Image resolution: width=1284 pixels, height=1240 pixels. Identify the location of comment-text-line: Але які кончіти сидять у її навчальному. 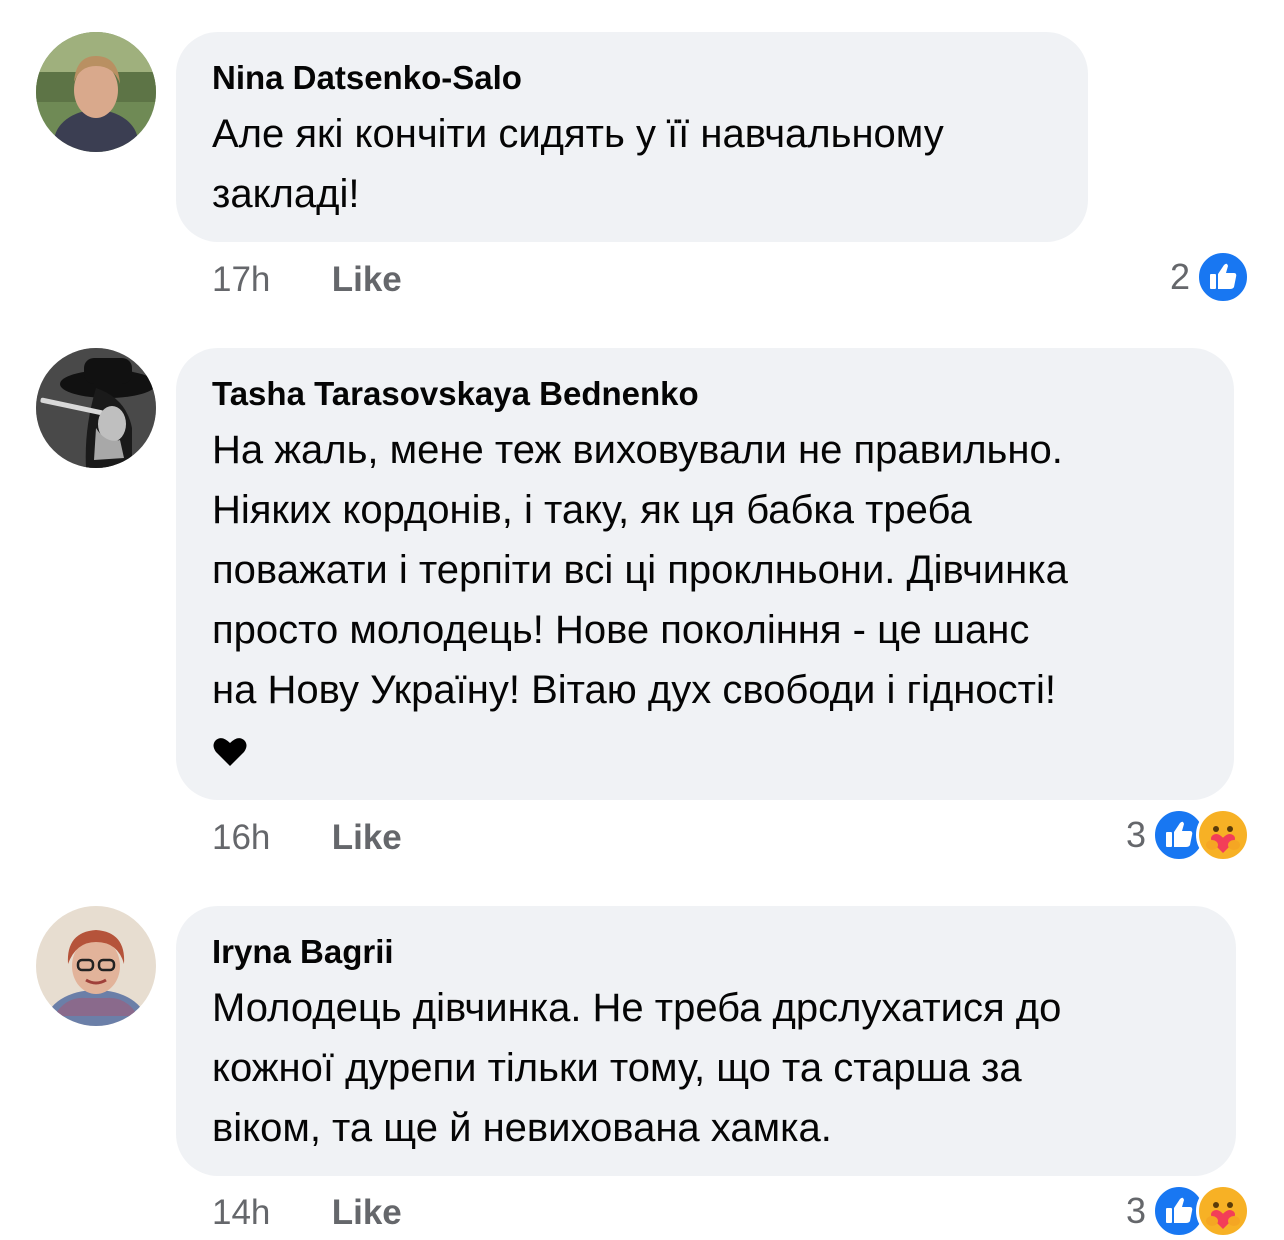
(578, 134).